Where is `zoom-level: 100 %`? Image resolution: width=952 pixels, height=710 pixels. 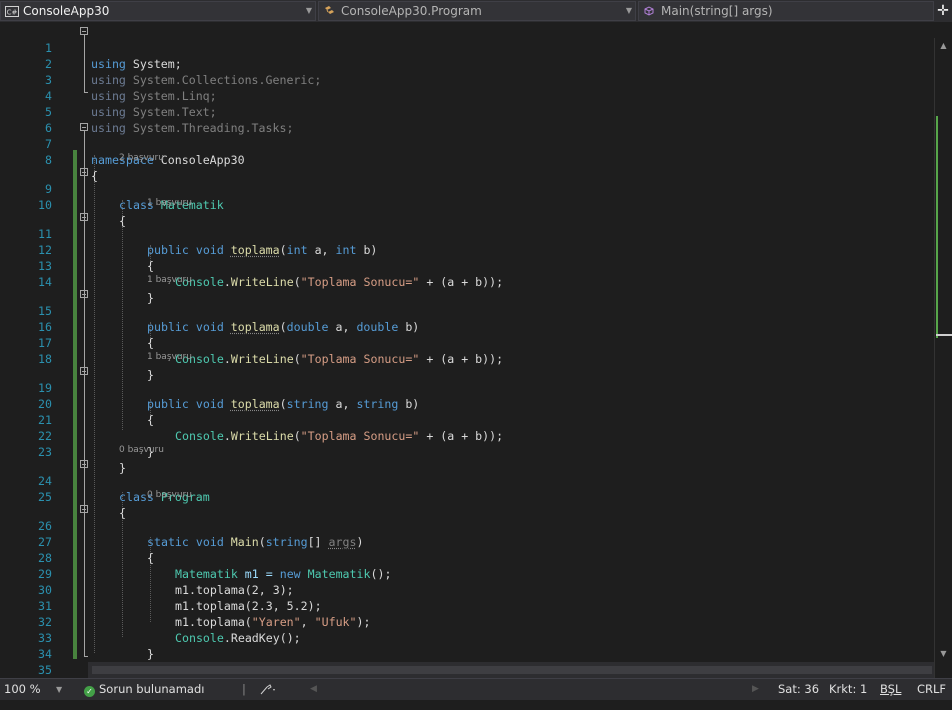
zoom-level: 100 % is located at coordinates (22, 689).